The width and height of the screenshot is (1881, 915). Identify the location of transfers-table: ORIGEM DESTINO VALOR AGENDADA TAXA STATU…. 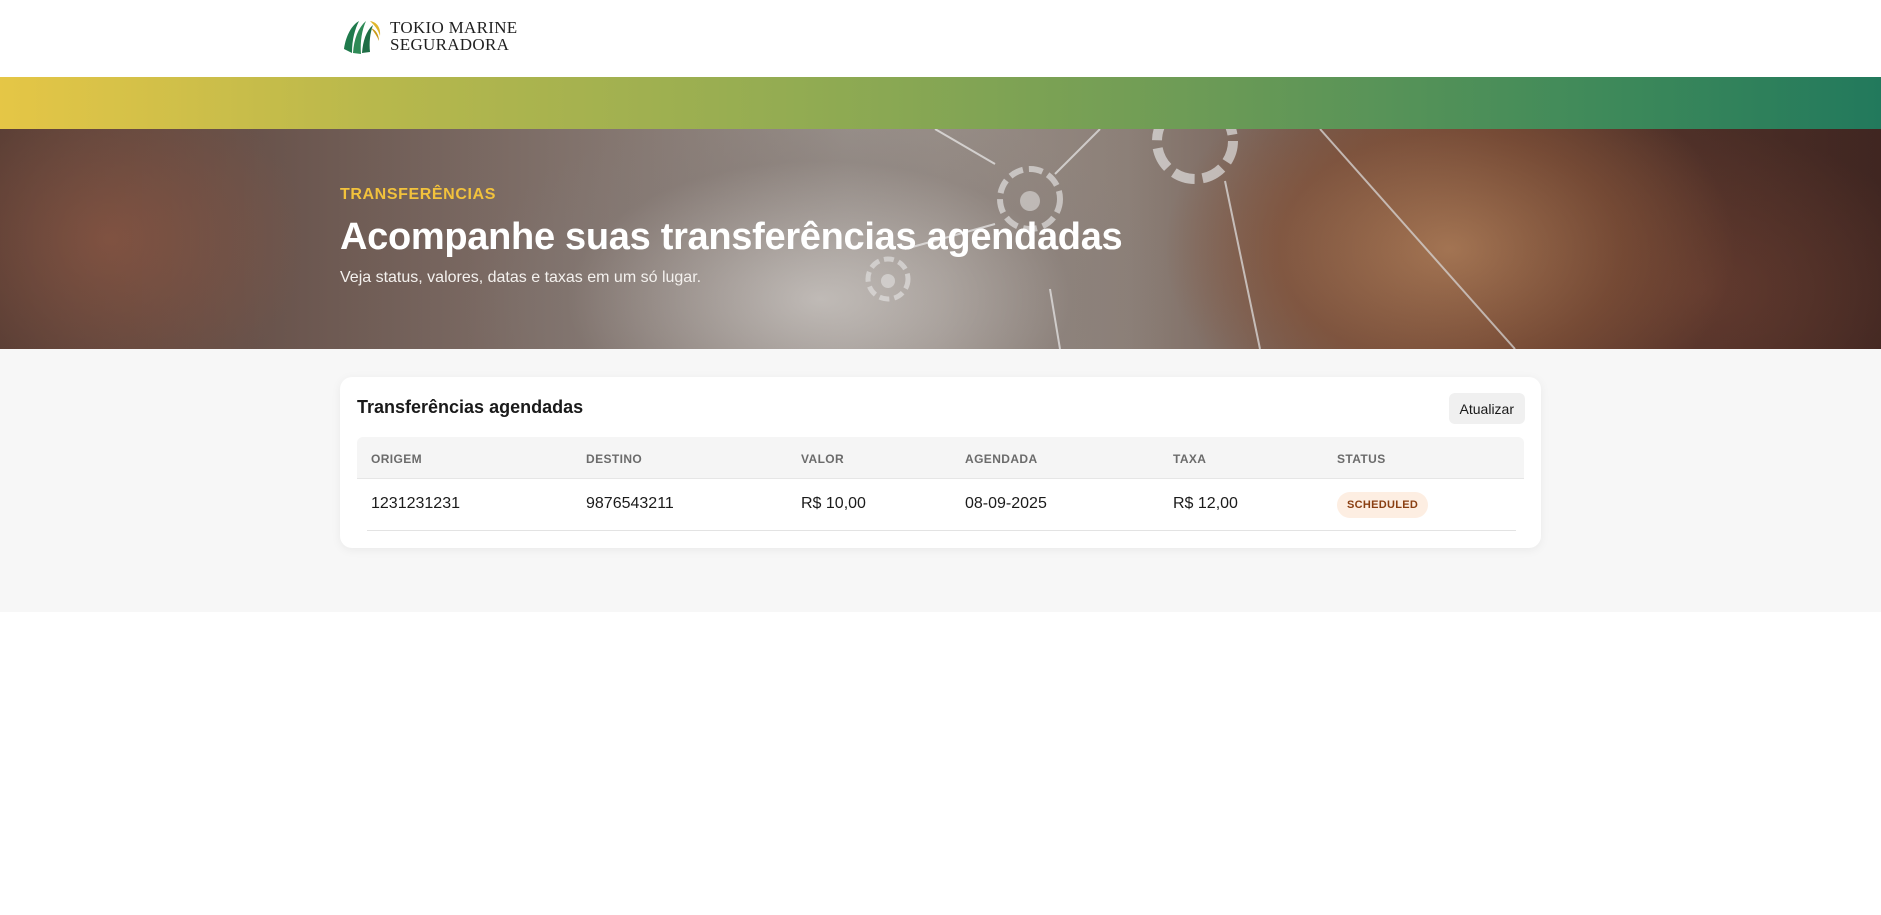
(940, 484).